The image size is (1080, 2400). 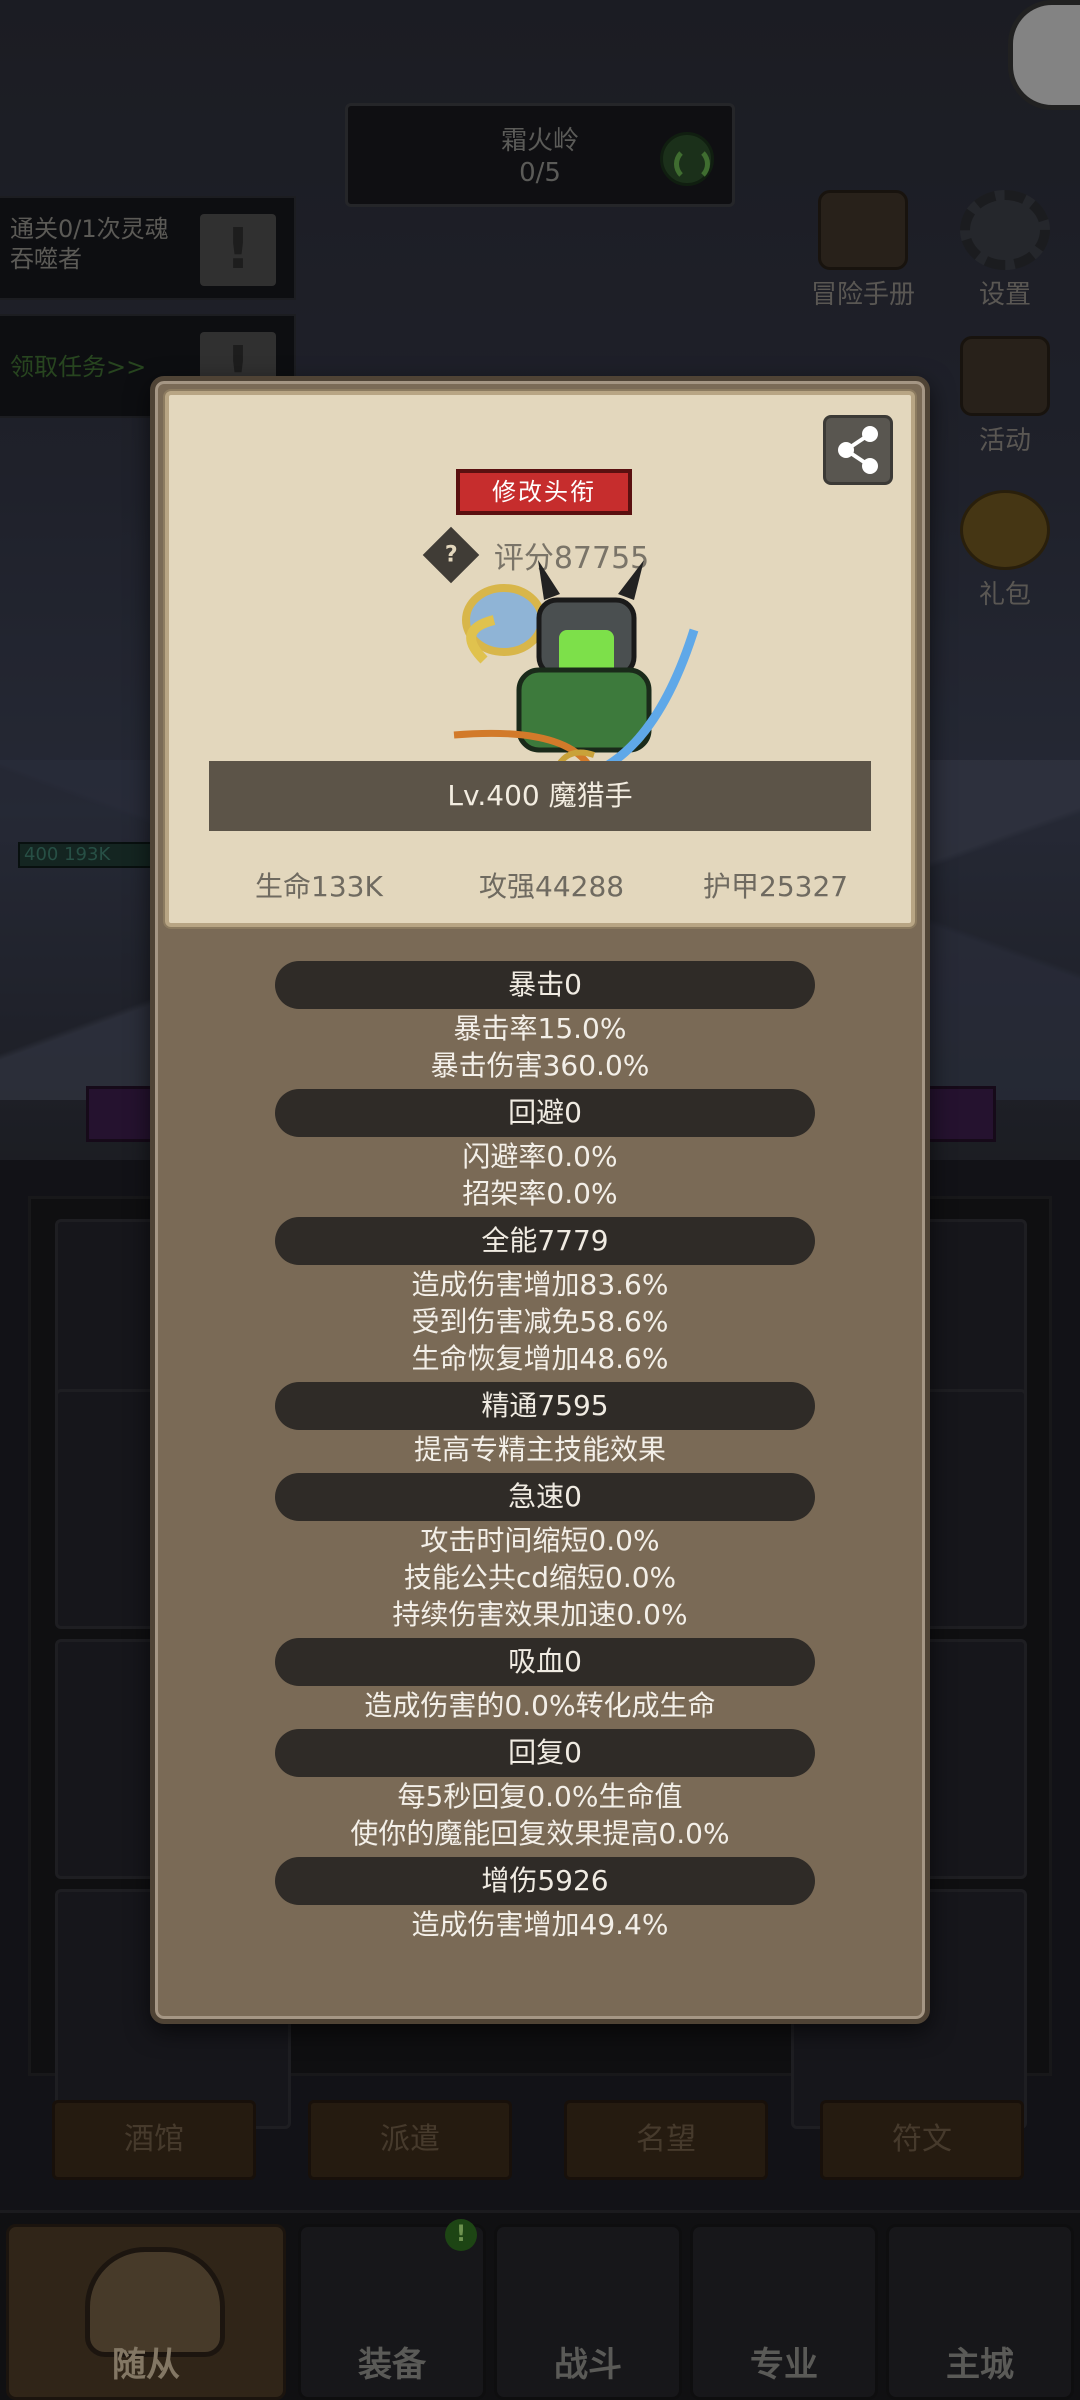 I want to click on attribute-line: 使你的魔能回复效果提高0.0%, so click(x=540, y=1833).